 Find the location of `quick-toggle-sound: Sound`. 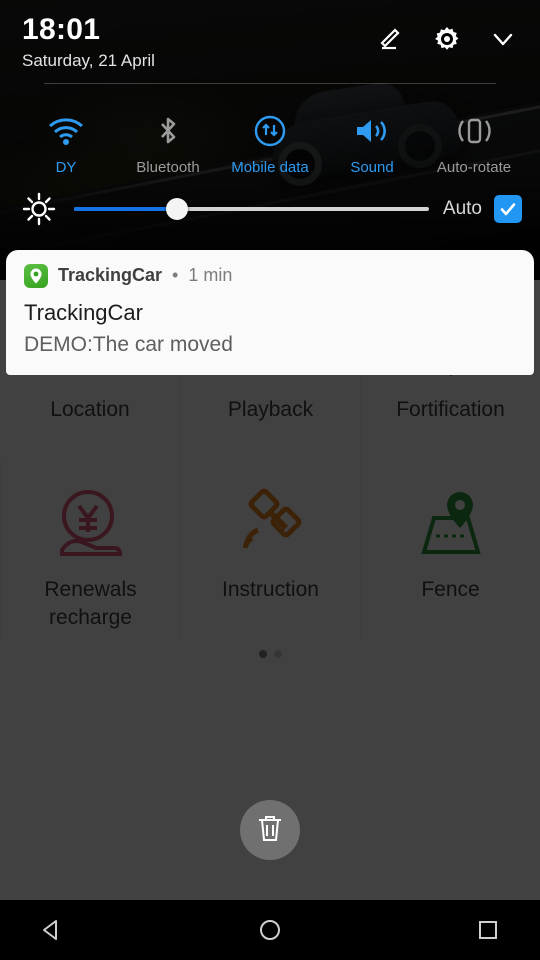

quick-toggle-sound: Sound is located at coordinates (372, 144).